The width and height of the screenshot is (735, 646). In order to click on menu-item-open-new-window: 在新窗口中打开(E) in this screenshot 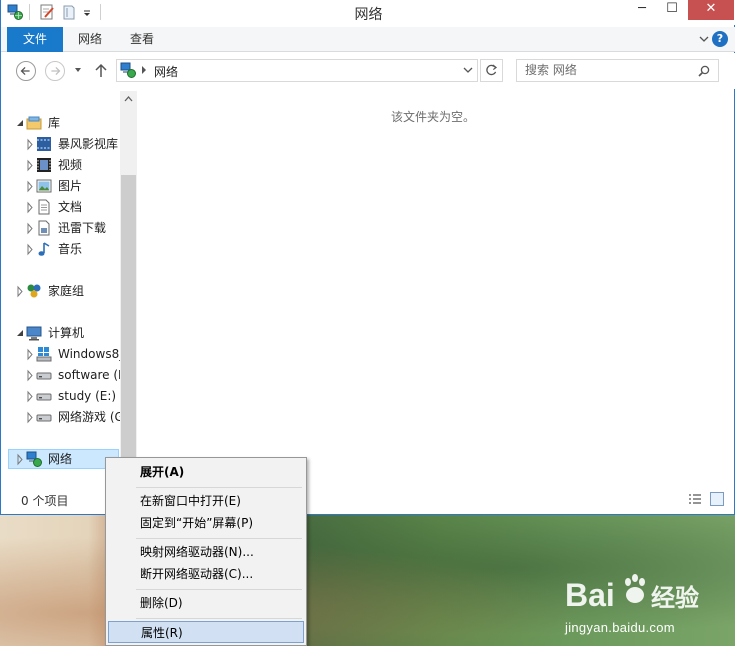, I will do `click(206, 501)`.